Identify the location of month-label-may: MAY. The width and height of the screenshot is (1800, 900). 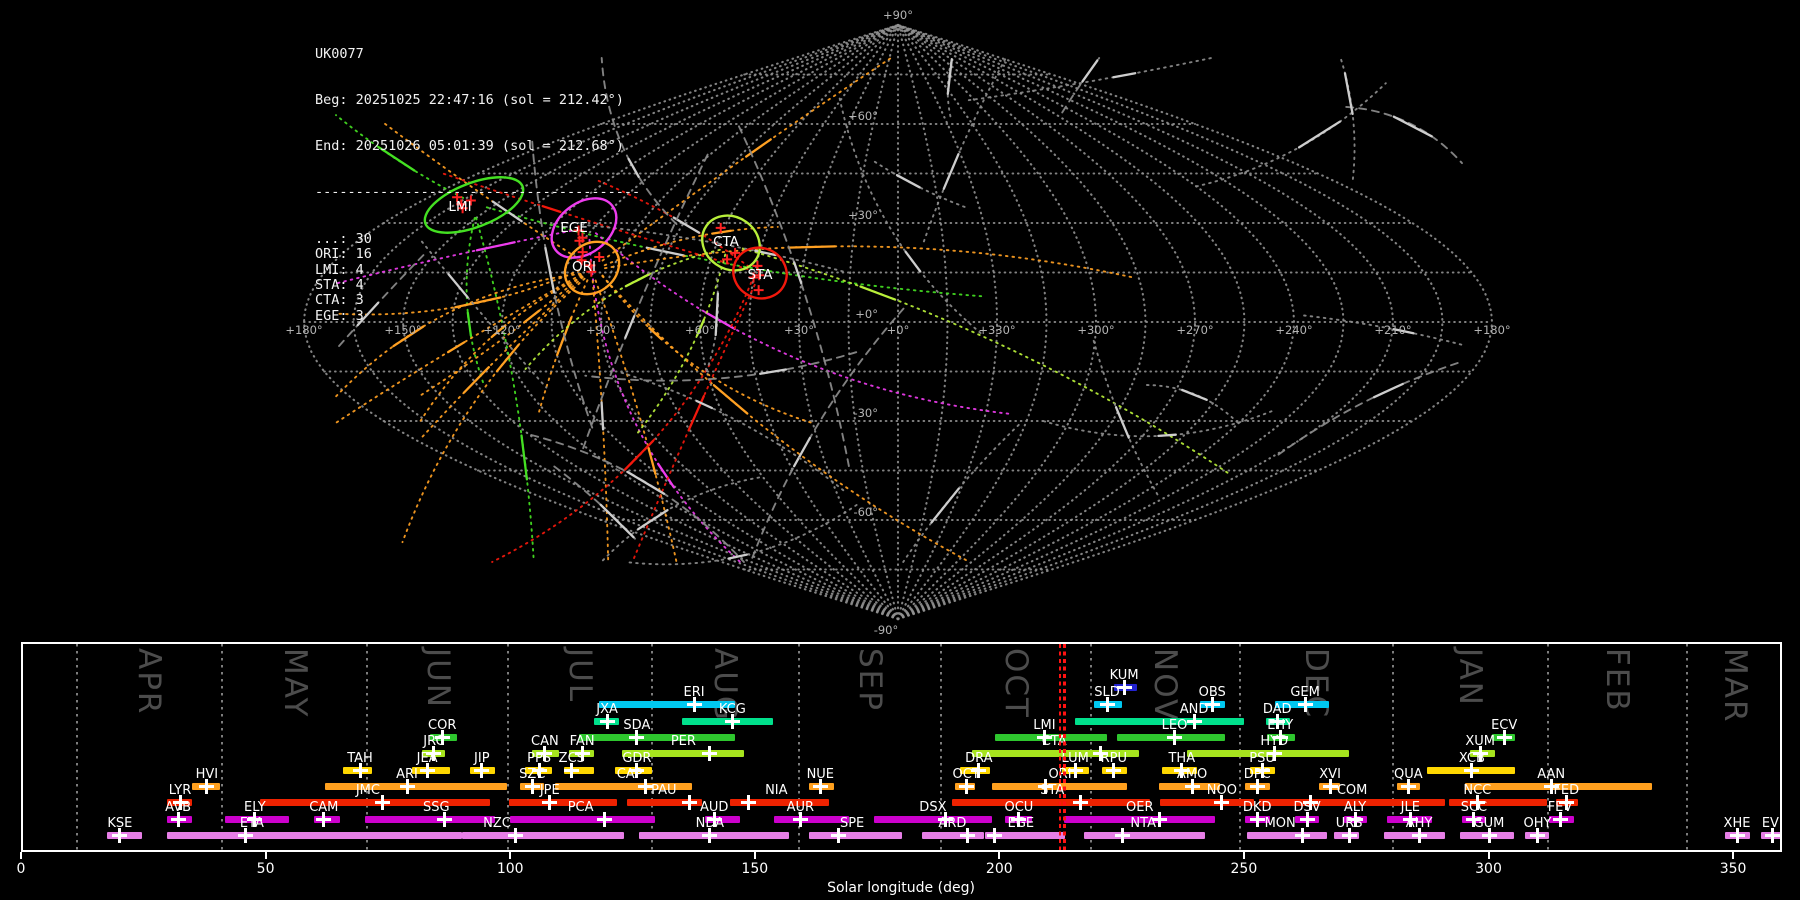
(294, 683).